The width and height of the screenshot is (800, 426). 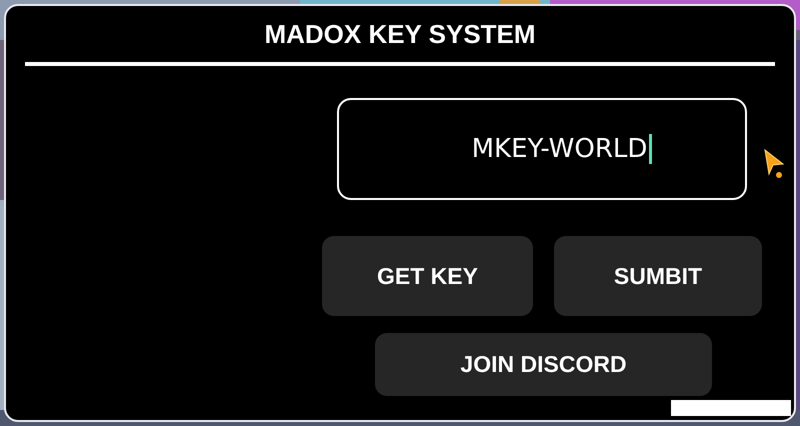 What do you see at coordinates (543, 364) in the screenshot?
I see `join-discord-button: JOIN DISCORD` at bounding box center [543, 364].